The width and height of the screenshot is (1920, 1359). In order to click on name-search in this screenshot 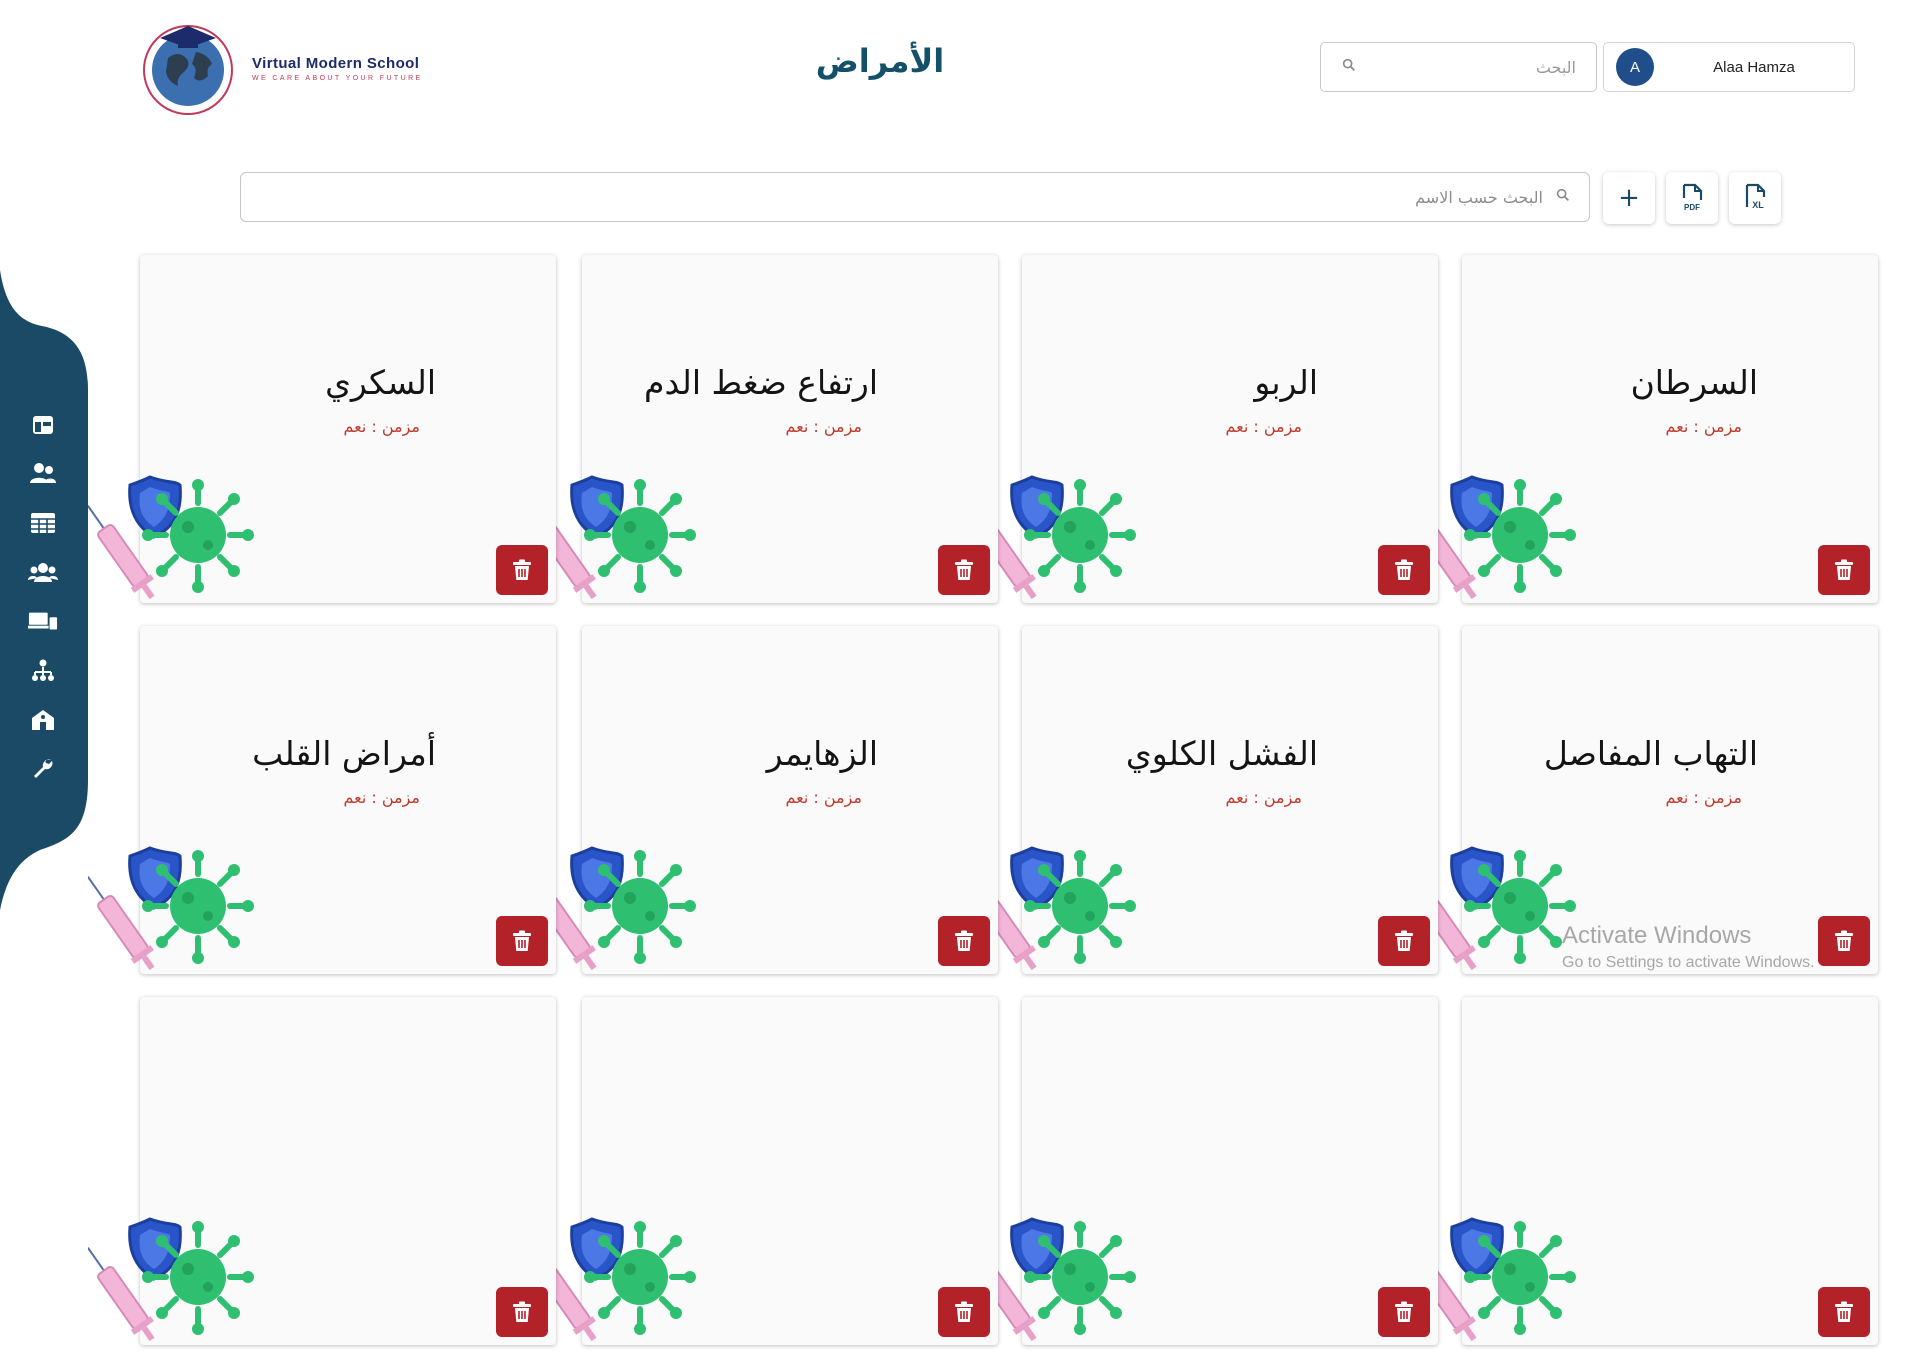, I will do `click(915, 197)`.